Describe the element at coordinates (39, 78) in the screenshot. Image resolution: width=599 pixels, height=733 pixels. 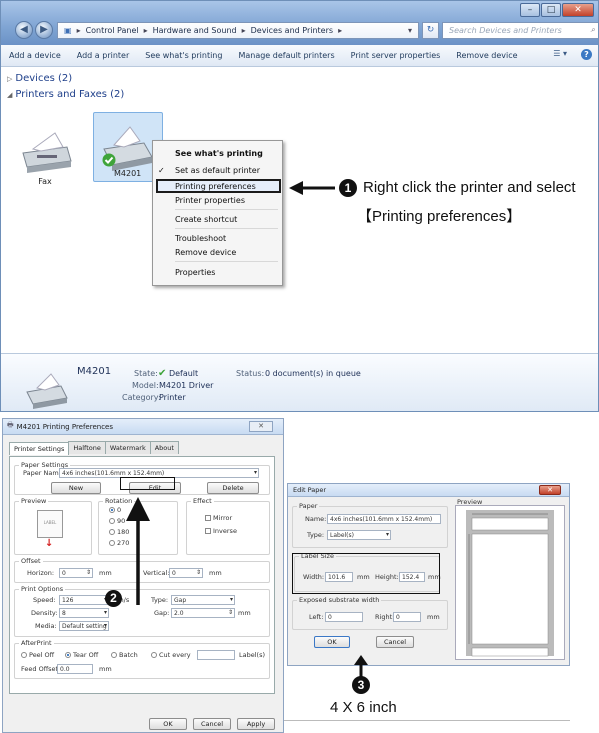
I see `devices-group-header: ▷ Devices (2)` at that location.